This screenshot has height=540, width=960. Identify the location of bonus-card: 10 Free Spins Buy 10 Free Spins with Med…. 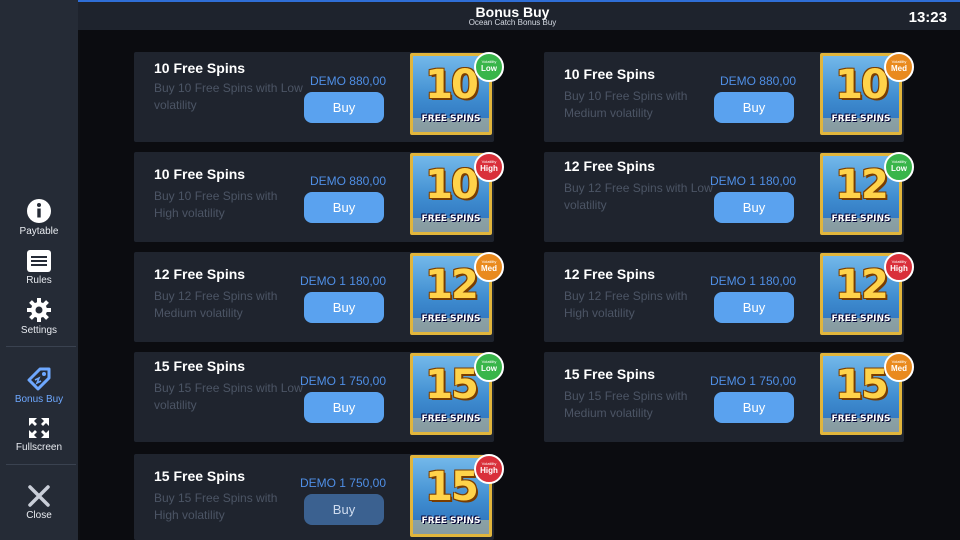
(729, 97).